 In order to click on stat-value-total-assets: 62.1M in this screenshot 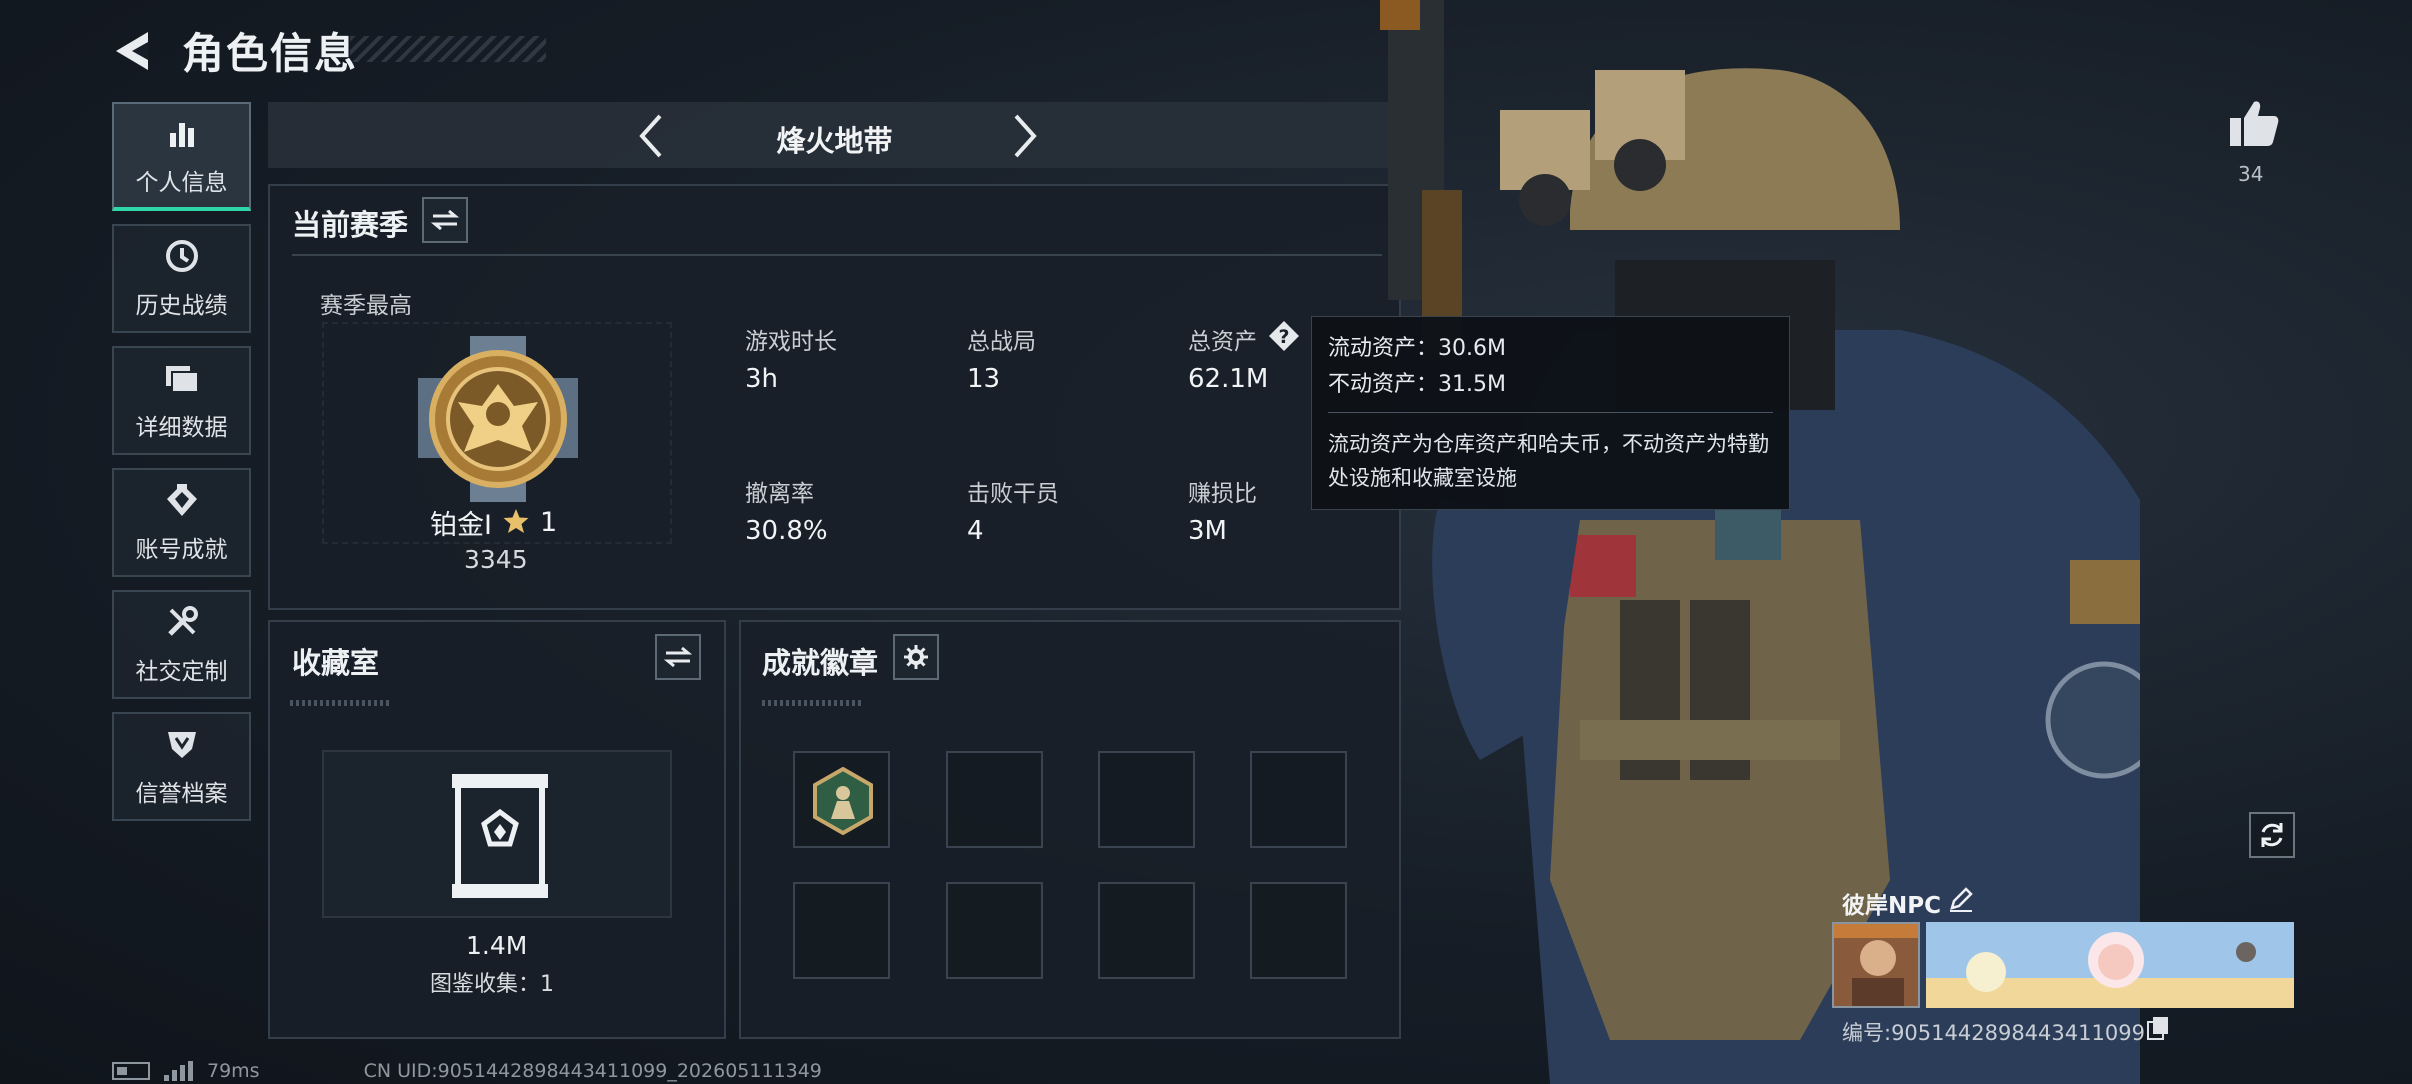, I will do `click(1228, 379)`.